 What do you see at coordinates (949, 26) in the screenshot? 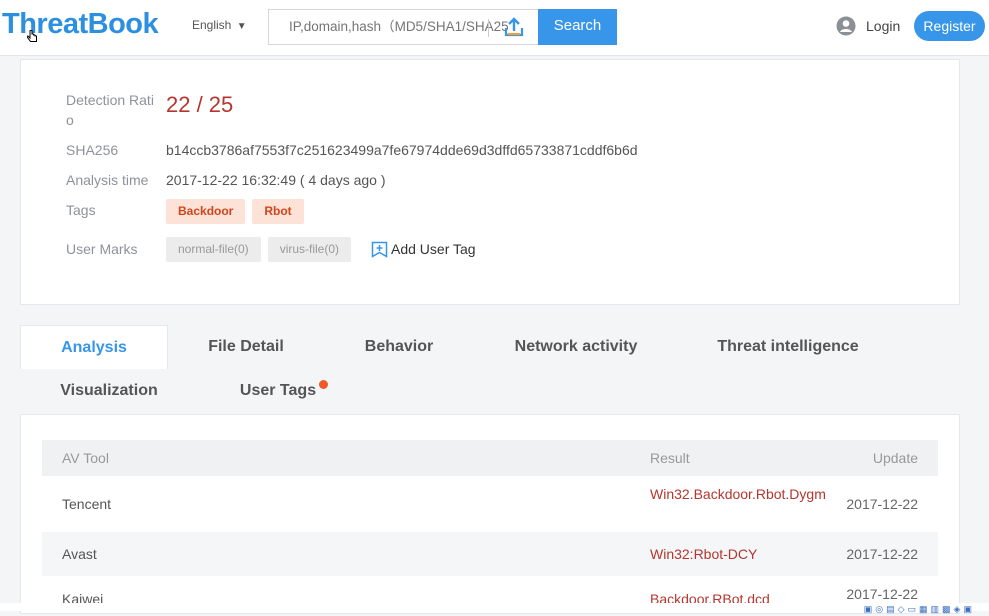
I see `register-button: Register` at bounding box center [949, 26].